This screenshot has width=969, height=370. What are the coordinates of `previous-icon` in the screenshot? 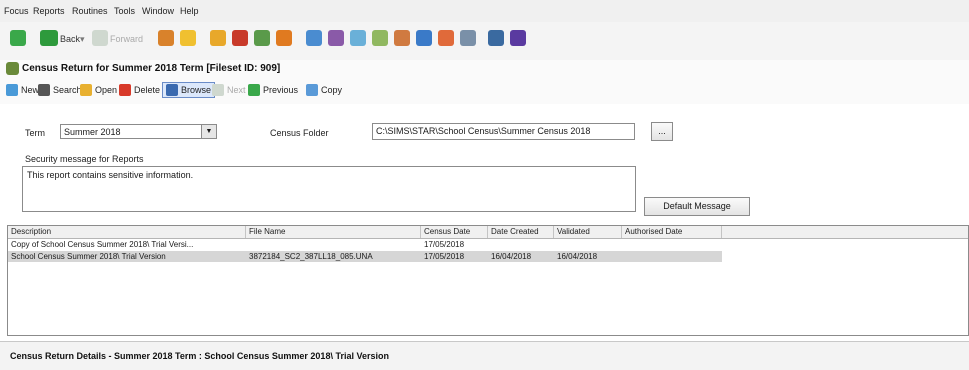 It's located at (254, 90).